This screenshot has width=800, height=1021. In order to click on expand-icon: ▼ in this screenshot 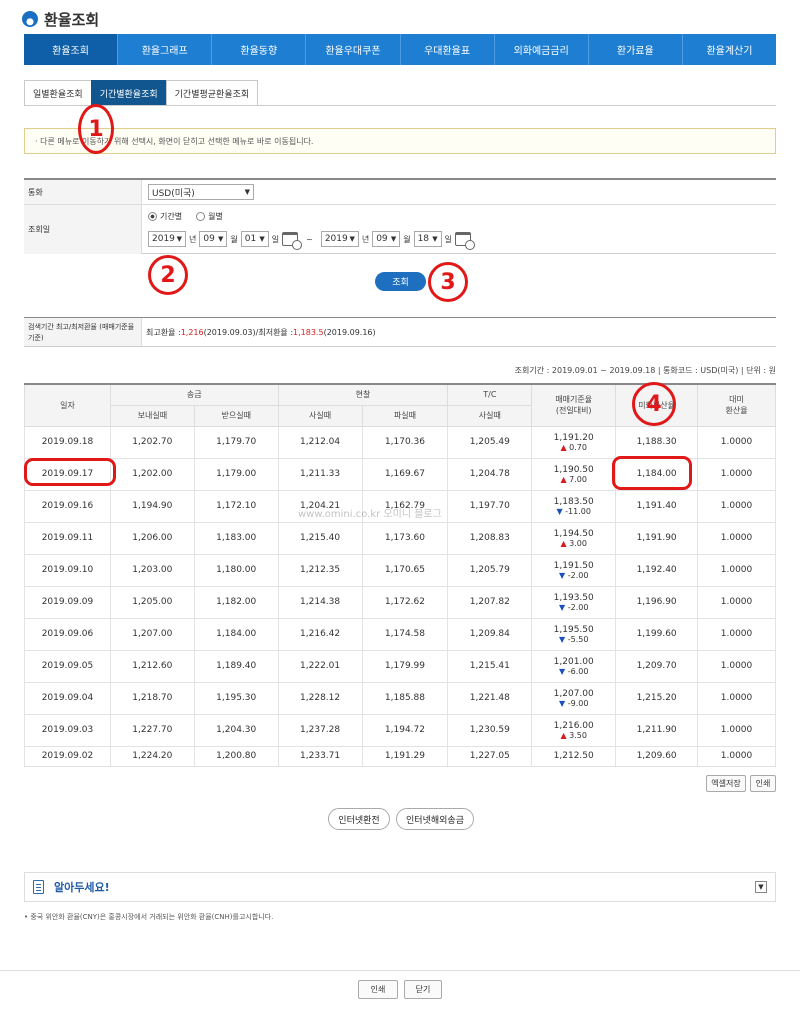, I will do `click(761, 887)`.